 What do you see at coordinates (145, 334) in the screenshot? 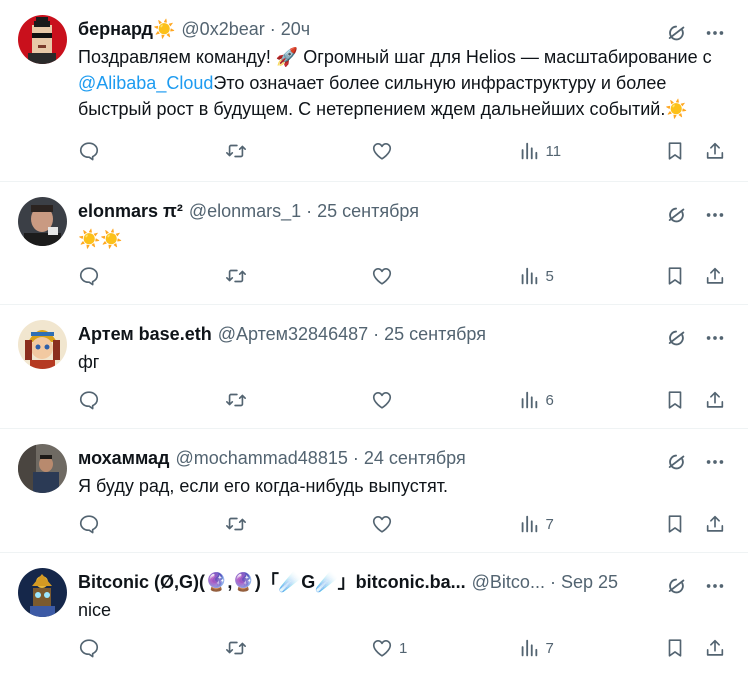
I see `display-name: Артем base.eth` at bounding box center [145, 334].